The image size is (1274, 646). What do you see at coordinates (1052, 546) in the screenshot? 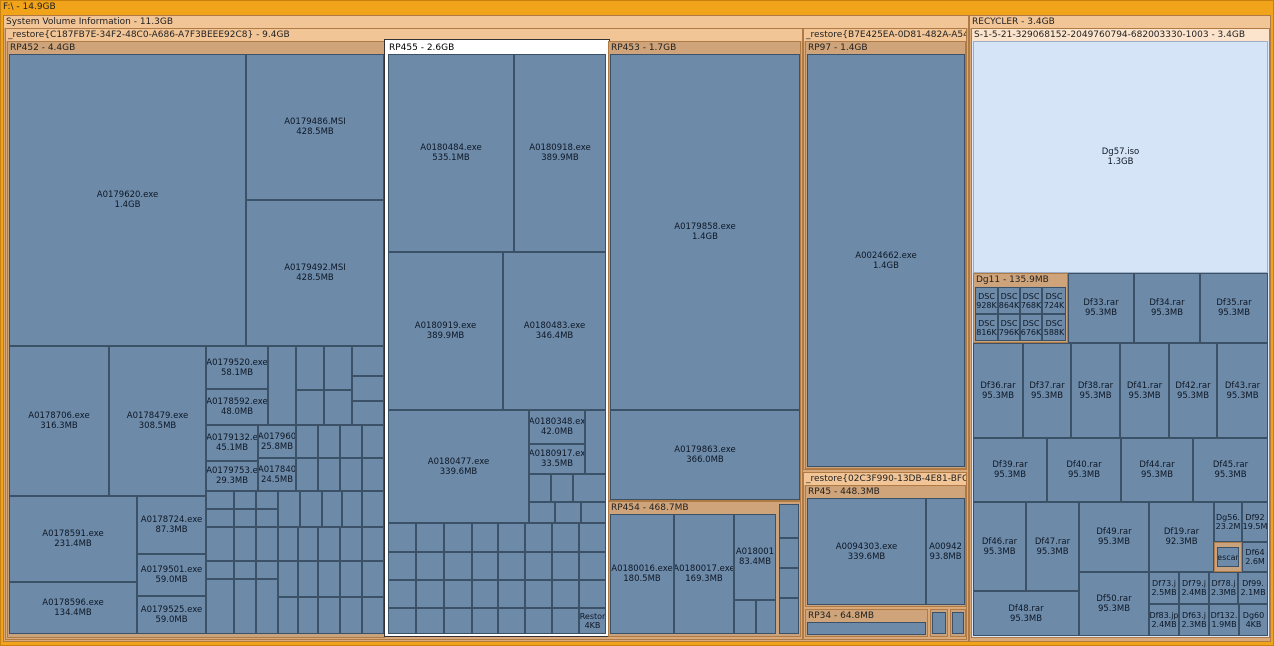
I see `file-tile: Df47.rar 95.3MB` at bounding box center [1052, 546].